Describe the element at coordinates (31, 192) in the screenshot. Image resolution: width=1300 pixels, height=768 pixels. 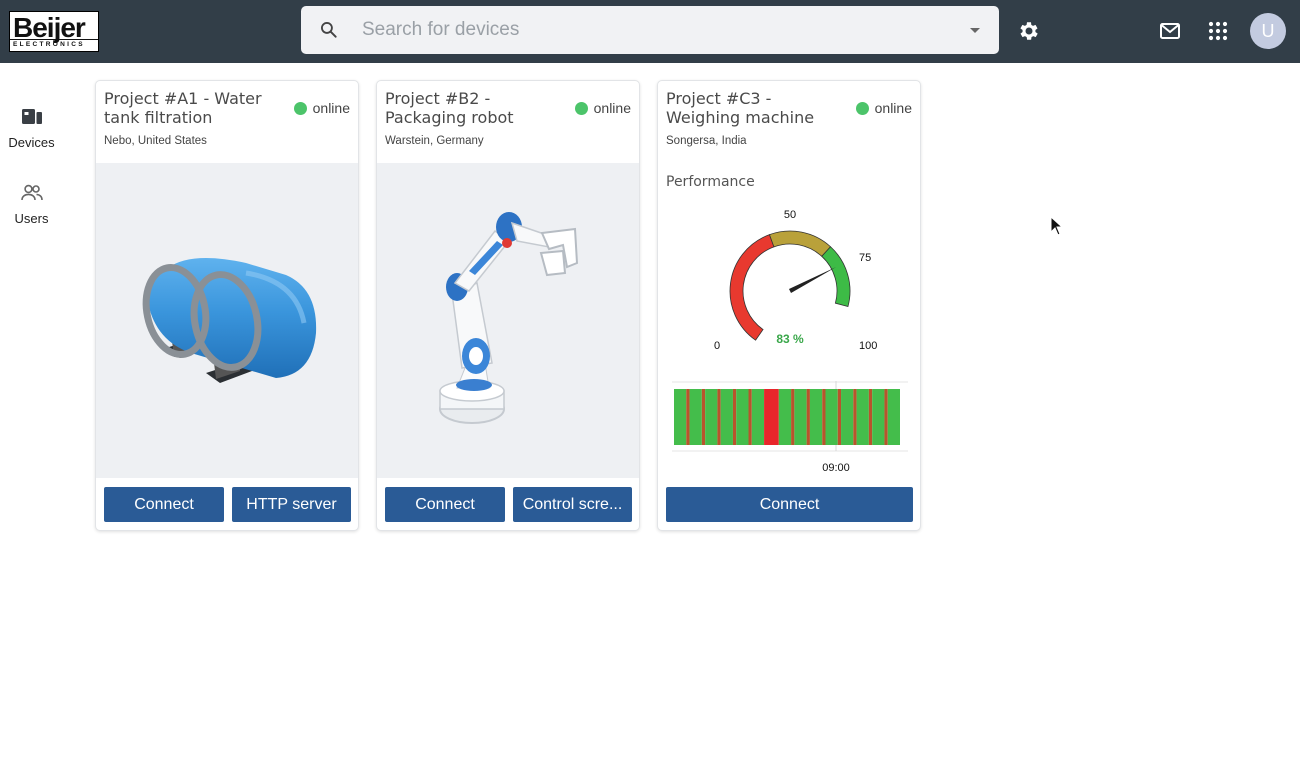
I see `users-icon` at that location.